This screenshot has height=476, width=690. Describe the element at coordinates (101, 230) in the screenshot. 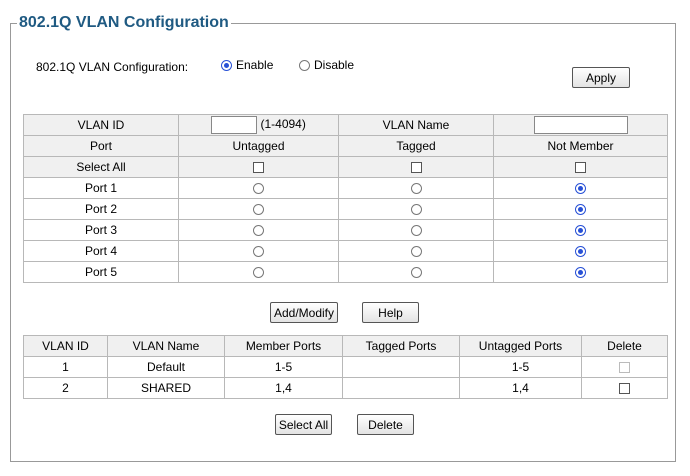

I see `port-name: Port 3` at that location.